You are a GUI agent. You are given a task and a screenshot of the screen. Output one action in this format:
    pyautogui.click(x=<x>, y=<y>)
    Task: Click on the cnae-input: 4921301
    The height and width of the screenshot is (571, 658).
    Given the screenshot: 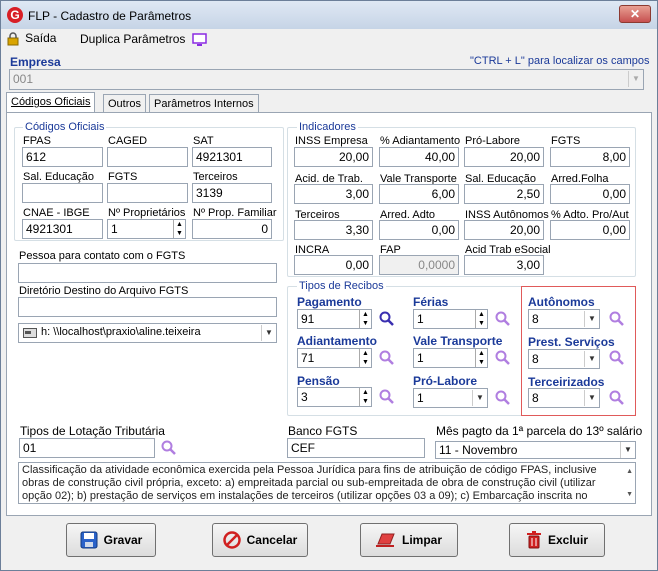 What is the action you would take?
    pyautogui.click(x=62, y=229)
    